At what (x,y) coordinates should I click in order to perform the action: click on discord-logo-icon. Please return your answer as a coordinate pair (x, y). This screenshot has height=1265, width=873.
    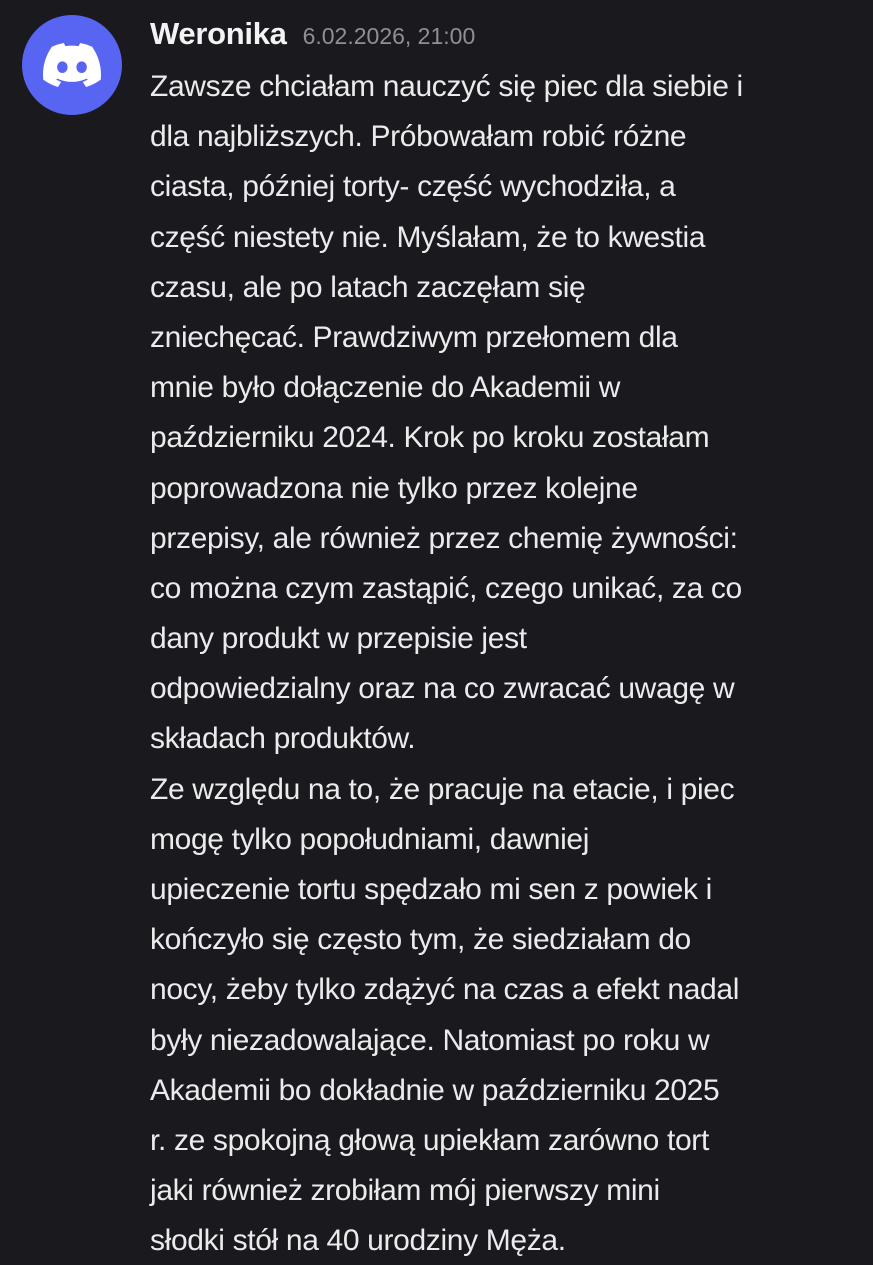
    Looking at the image, I should click on (72, 65).